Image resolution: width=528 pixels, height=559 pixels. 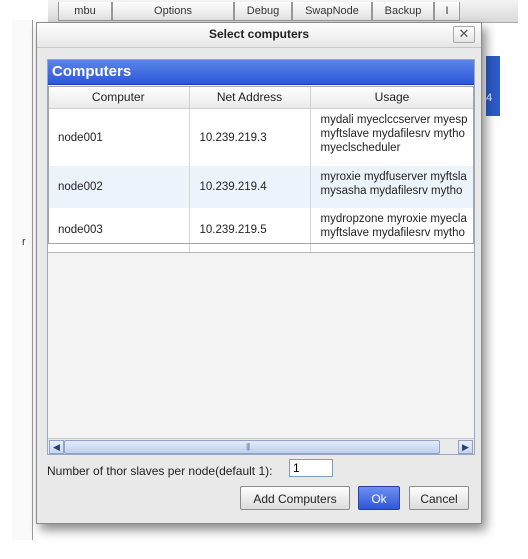 What do you see at coordinates (464, 34) in the screenshot?
I see `close-icon: ✕` at bounding box center [464, 34].